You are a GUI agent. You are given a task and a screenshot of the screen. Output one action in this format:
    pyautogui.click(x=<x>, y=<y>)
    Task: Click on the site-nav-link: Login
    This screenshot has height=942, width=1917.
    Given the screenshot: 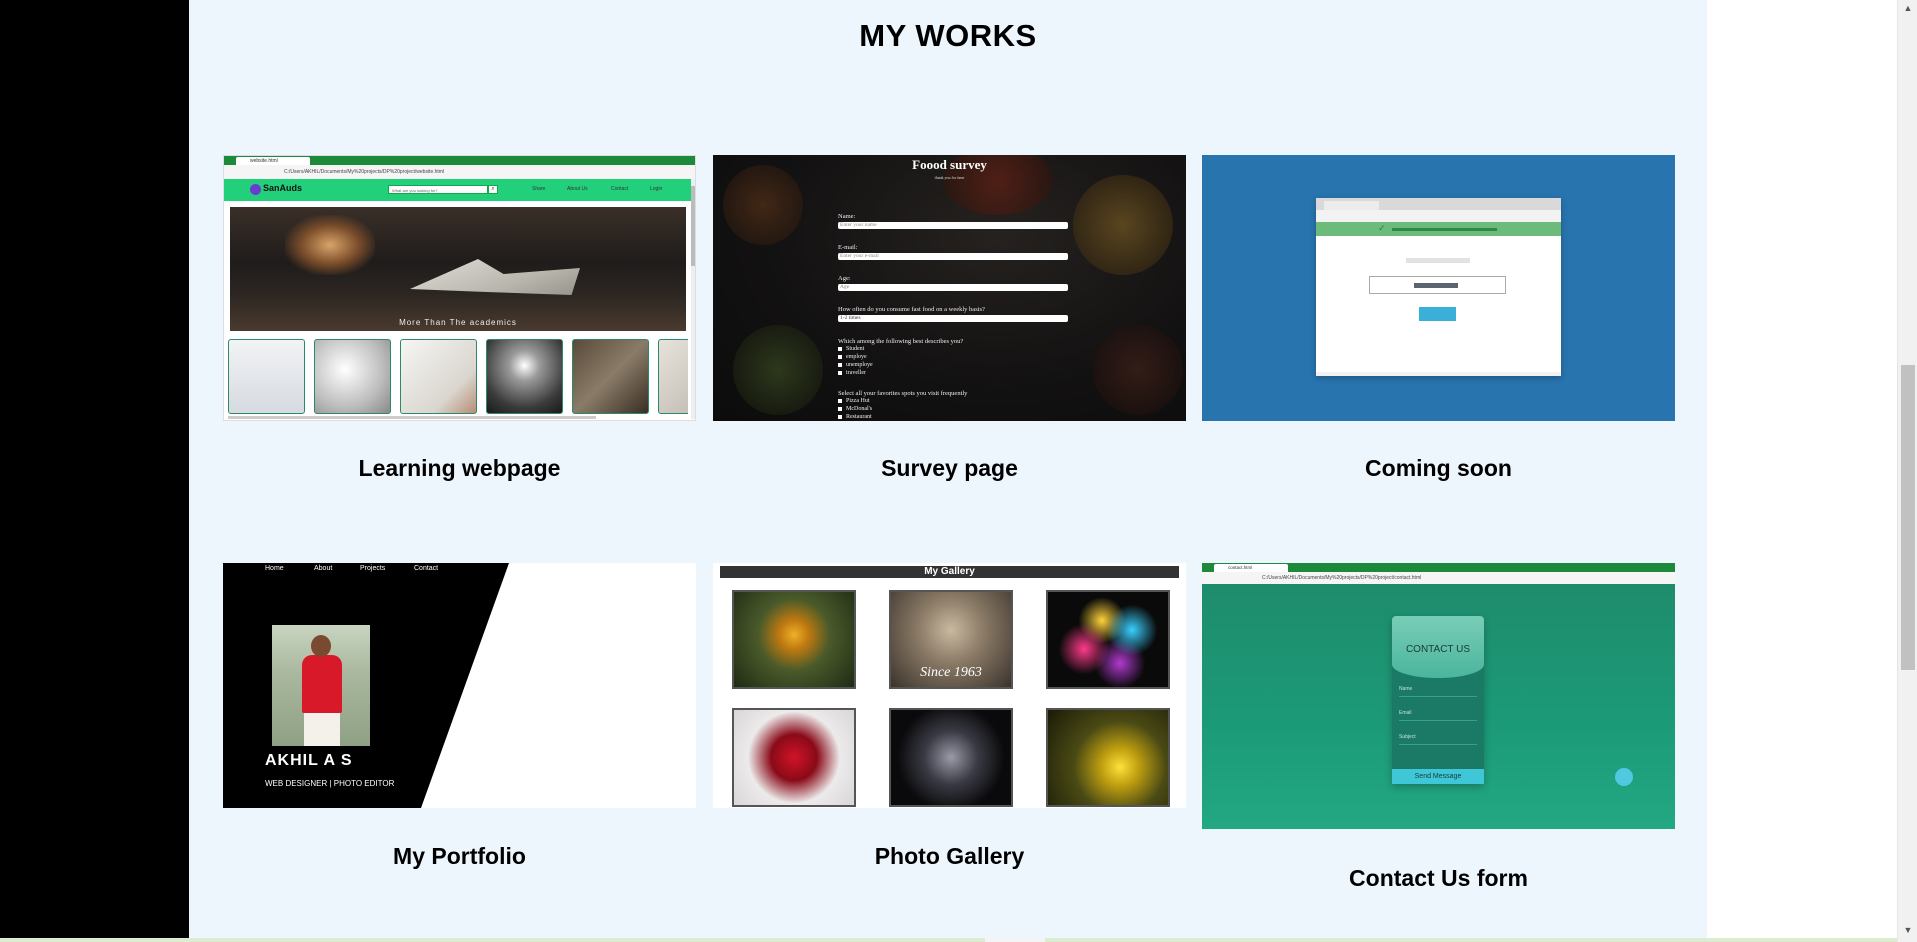 What is the action you would take?
    pyautogui.click(x=656, y=189)
    